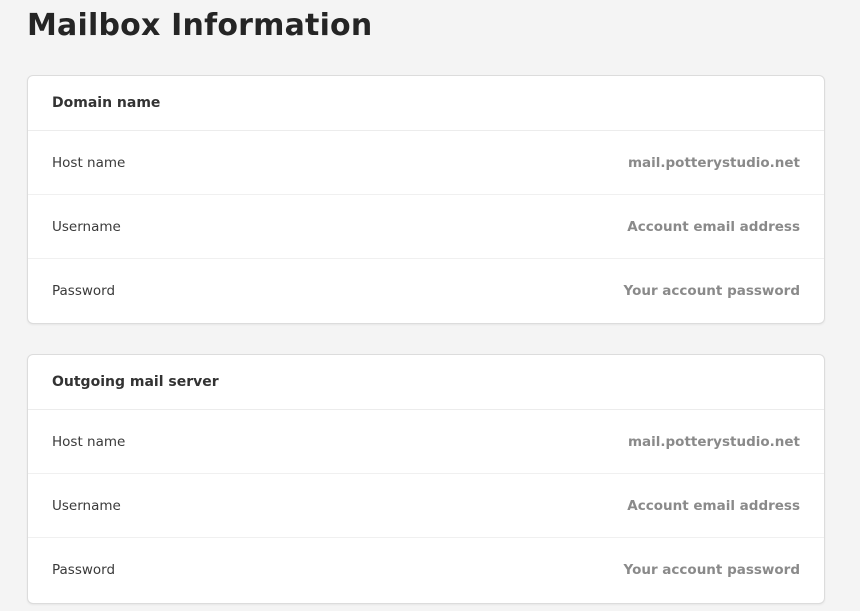 This screenshot has width=860, height=611. I want to click on section-header: Domain name, so click(426, 103).